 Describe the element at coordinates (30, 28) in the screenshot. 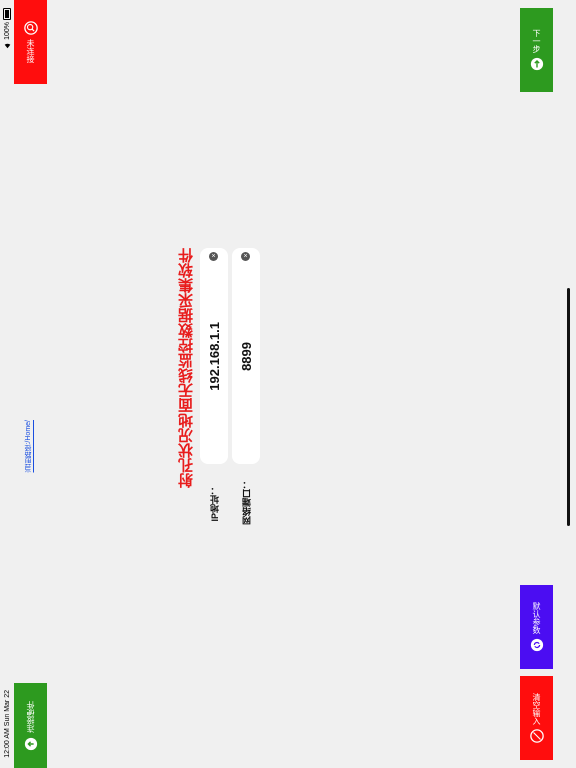

I see `search-icon` at that location.